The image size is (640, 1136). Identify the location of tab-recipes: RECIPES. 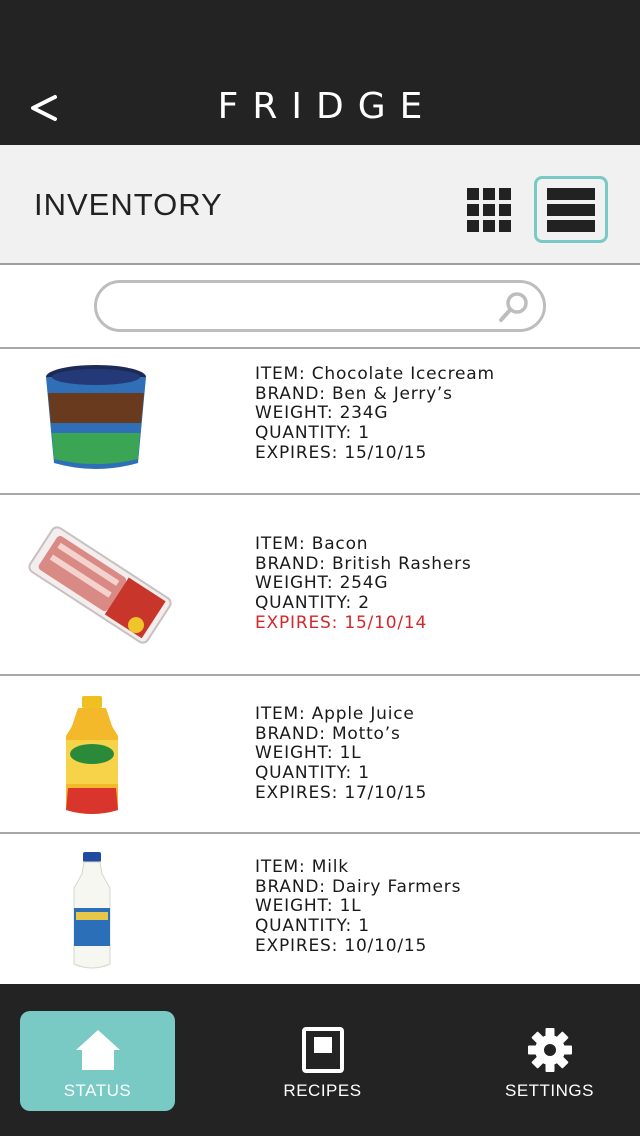
(322, 1061).